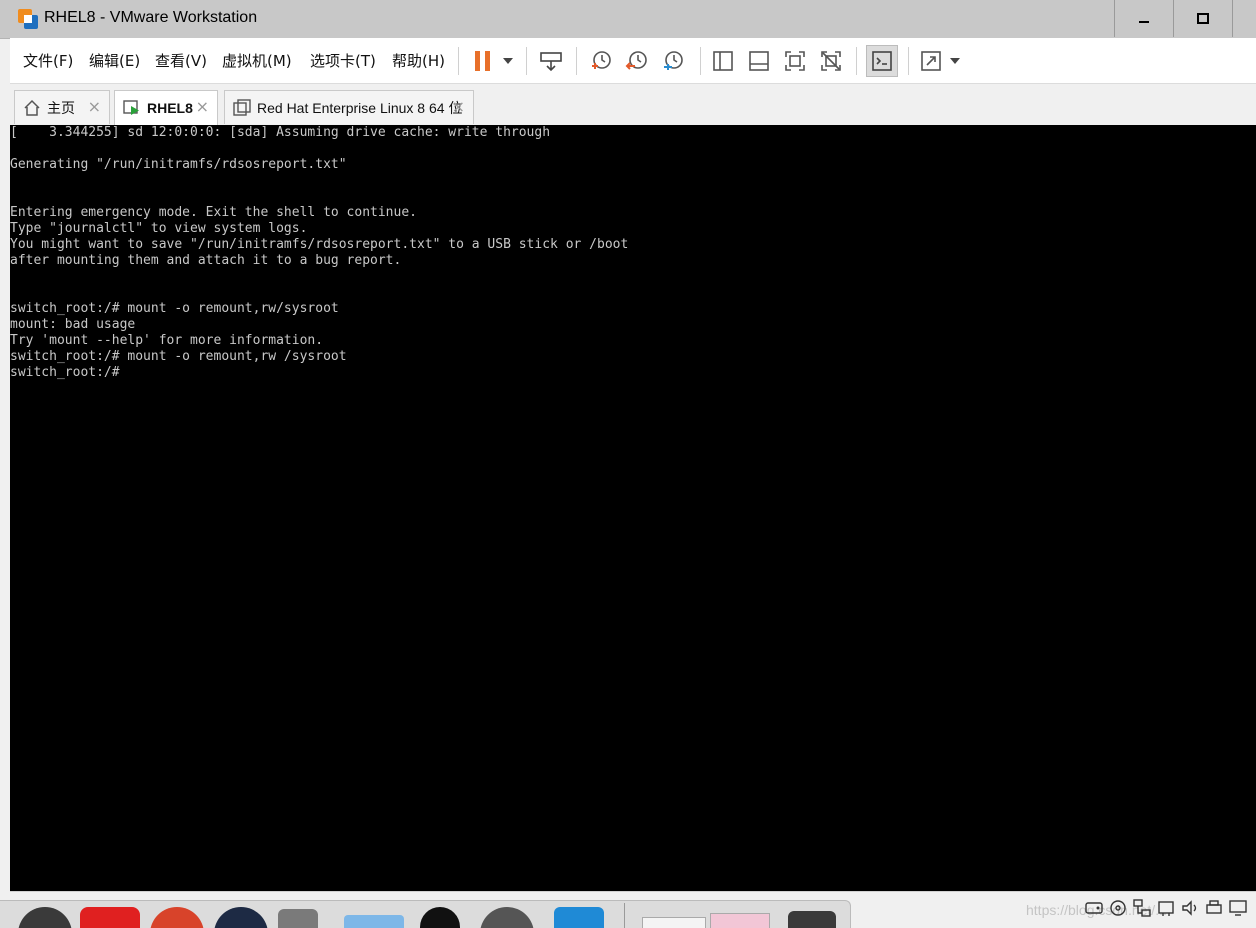  Describe the element at coordinates (628, 19) in the screenshot. I see `title-bar: RHEL8 - VMware Workstation` at that location.